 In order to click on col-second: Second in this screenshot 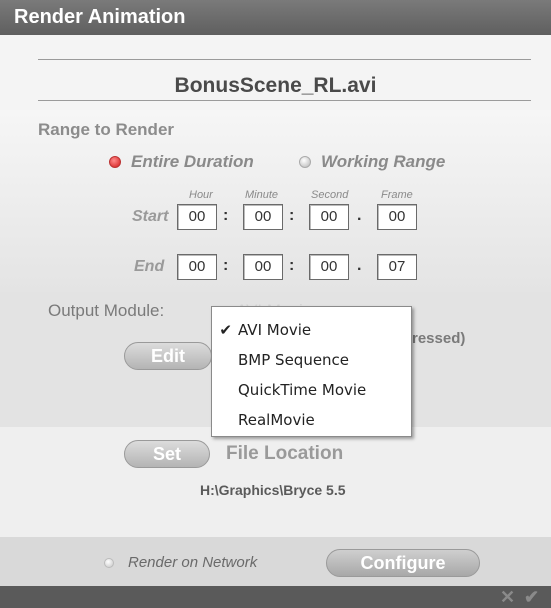, I will do `click(330, 195)`.